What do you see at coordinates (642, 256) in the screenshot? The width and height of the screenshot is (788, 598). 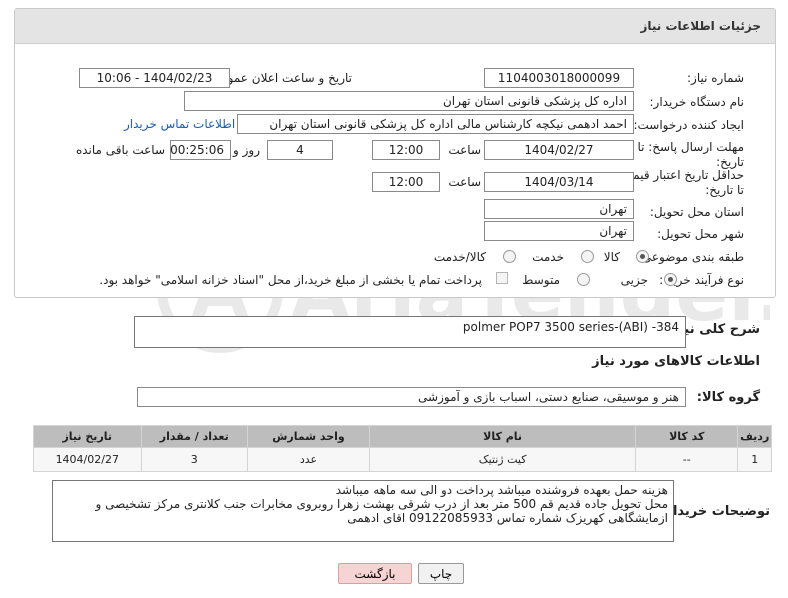 I see `category-radio-goods` at bounding box center [642, 256].